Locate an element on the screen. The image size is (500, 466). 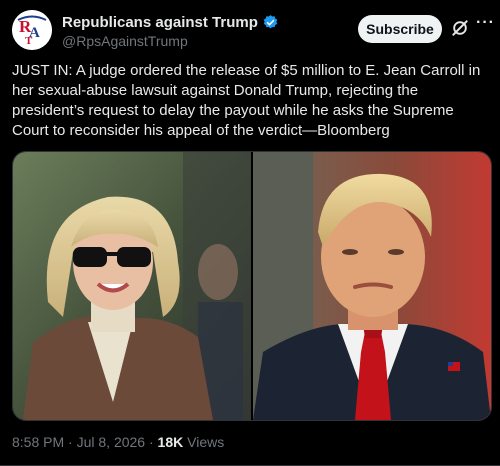
author-name: Republicans against Trump is located at coordinates (160, 22).